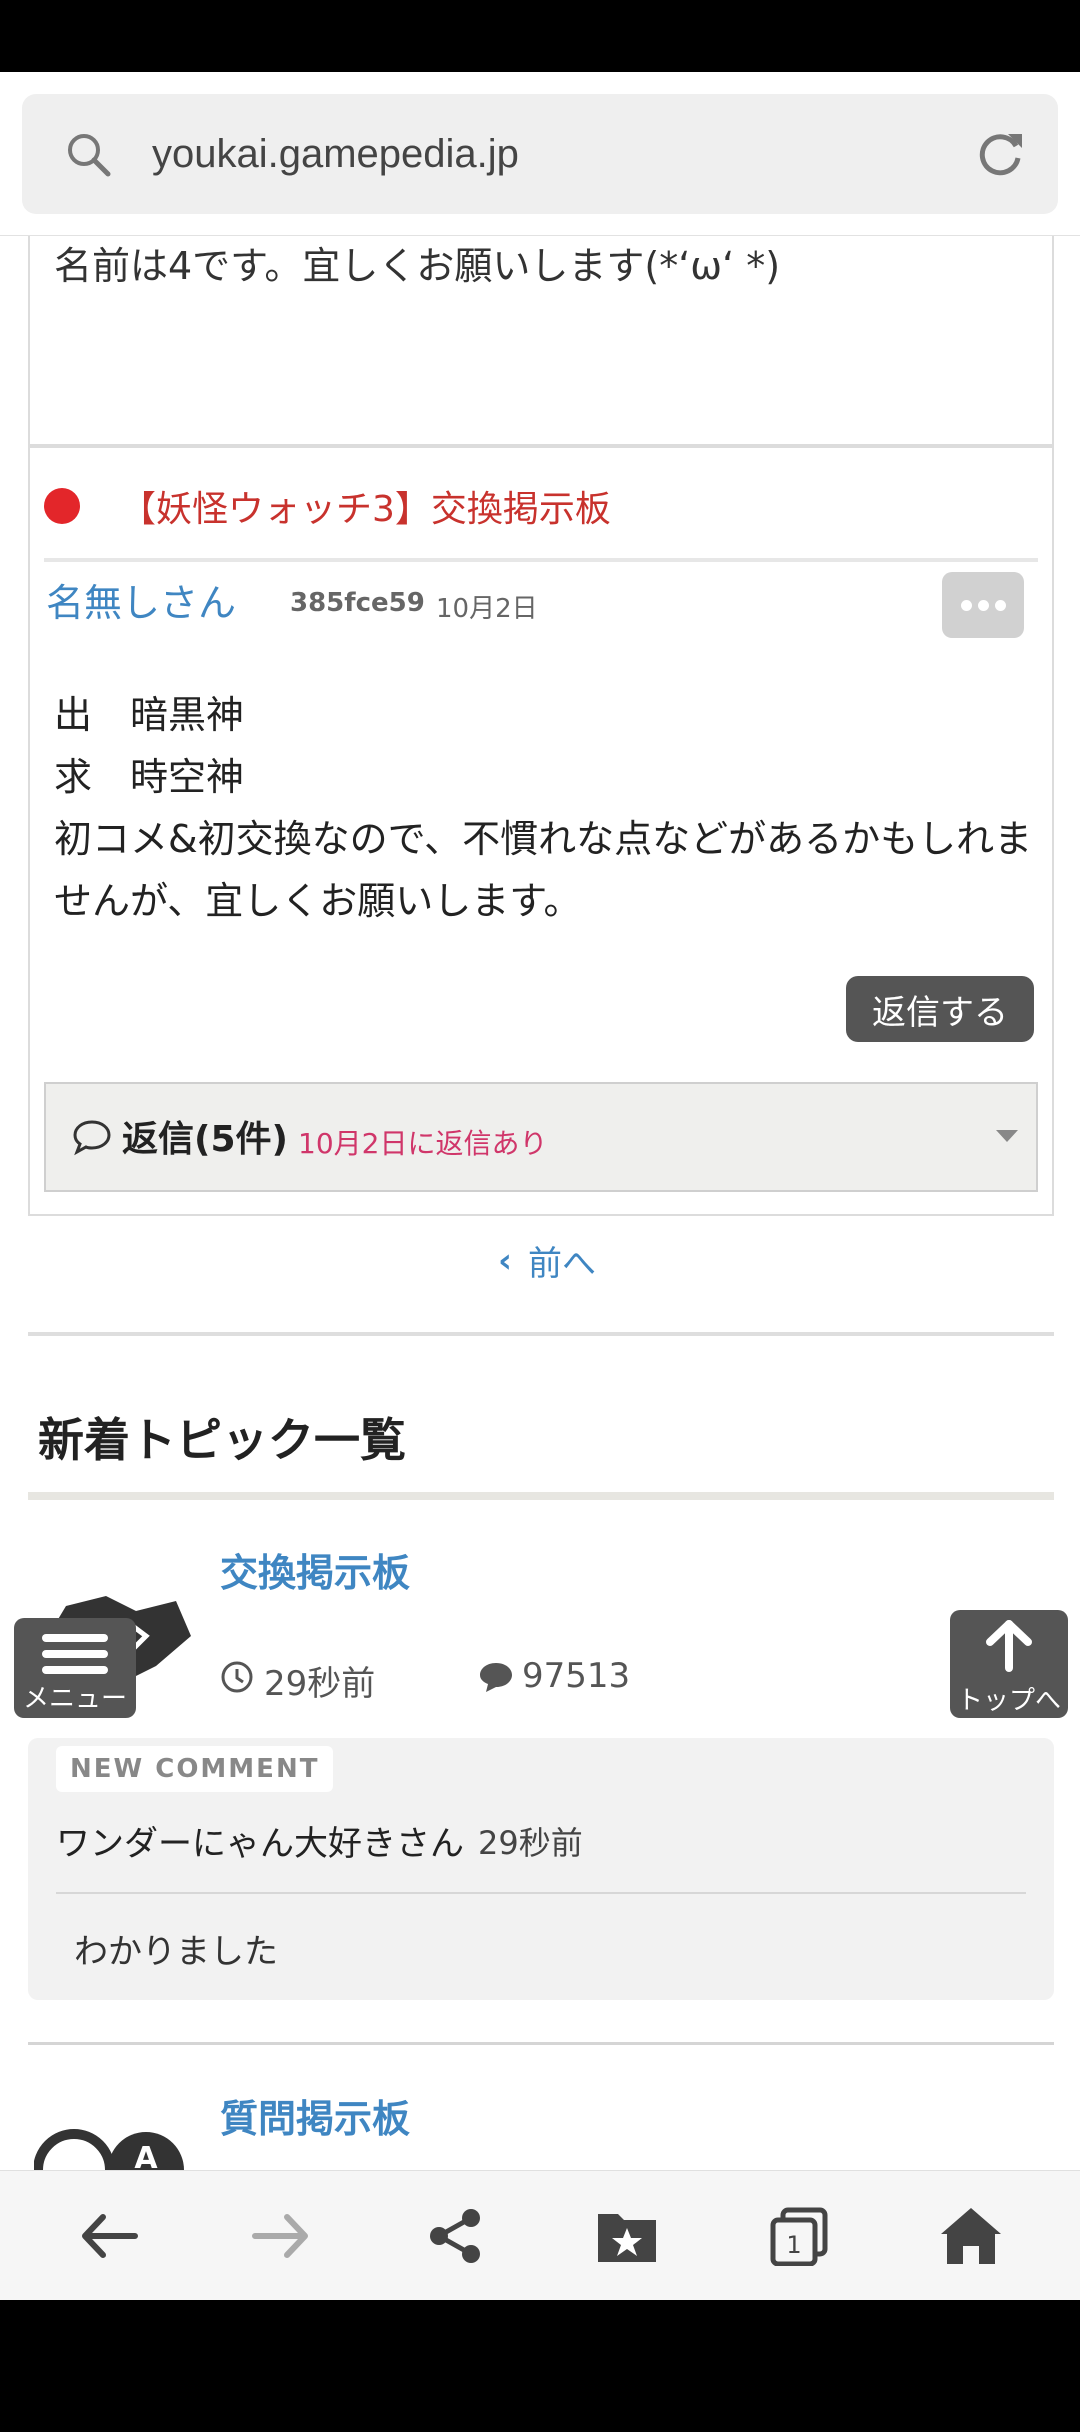  Describe the element at coordinates (540, 2366) in the screenshot. I see `navigation-bar` at that location.